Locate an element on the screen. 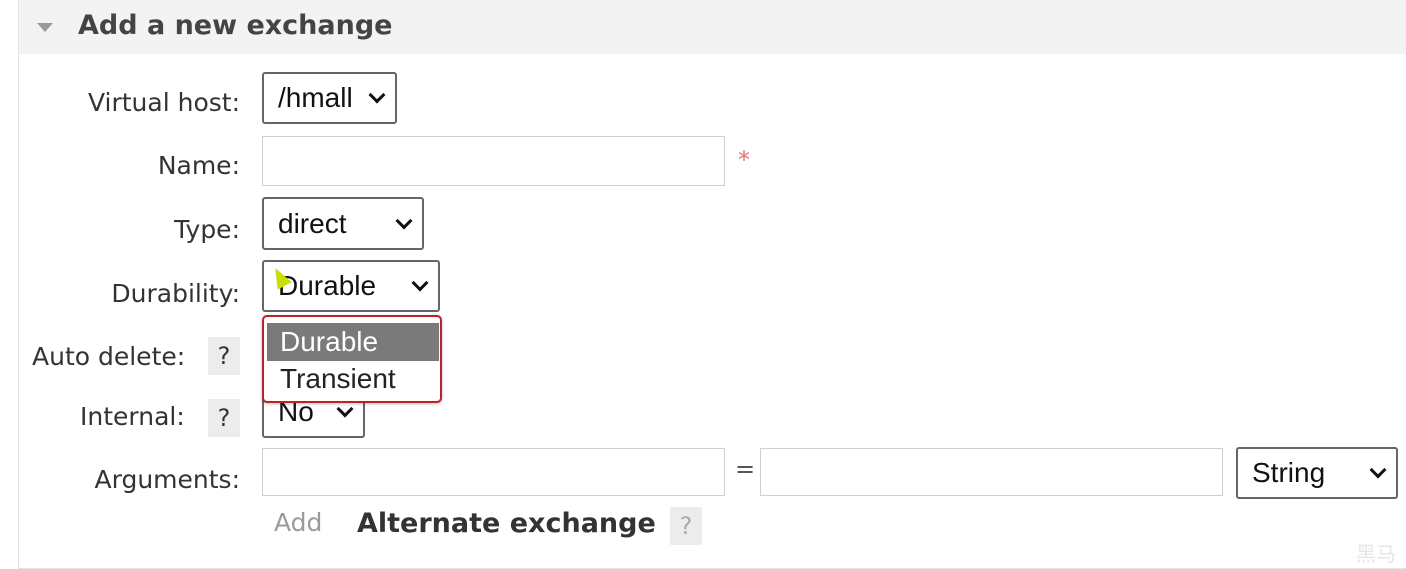 The image size is (1406, 569). auto-delete-help-button: ? is located at coordinates (224, 356).